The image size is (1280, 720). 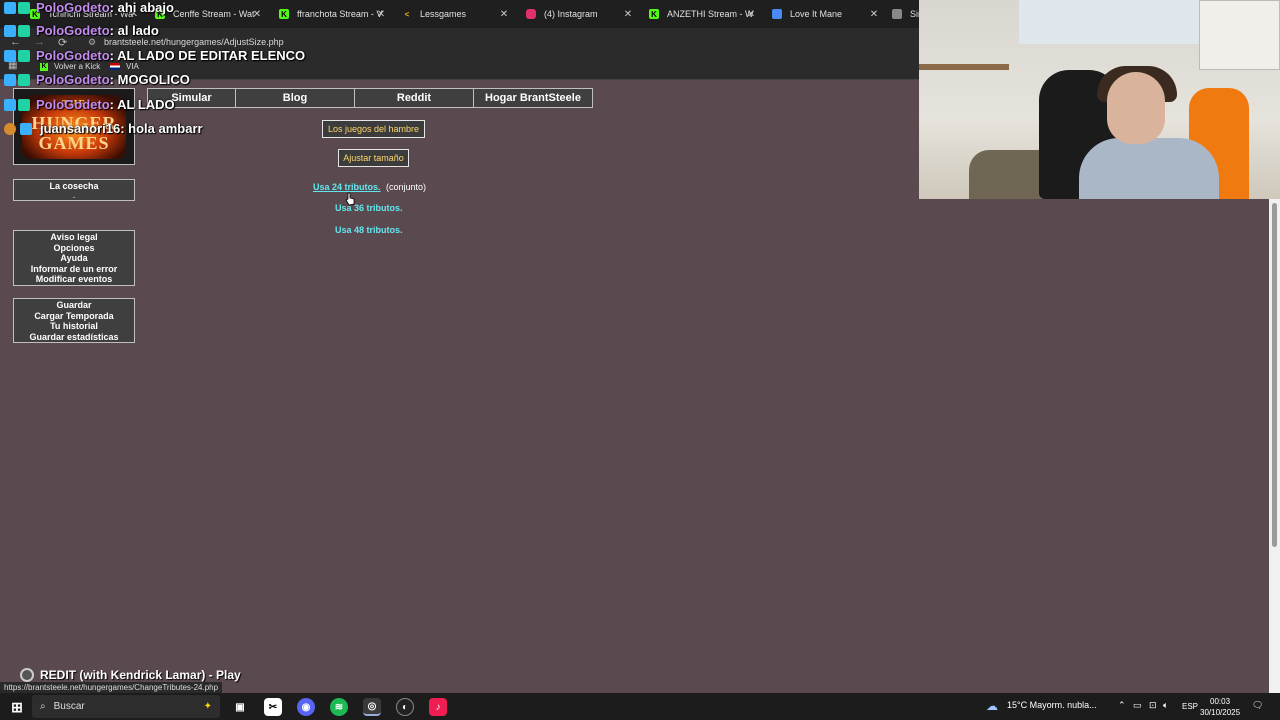 I want to click on lessgames-icon: <, so click(x=407, y=14).